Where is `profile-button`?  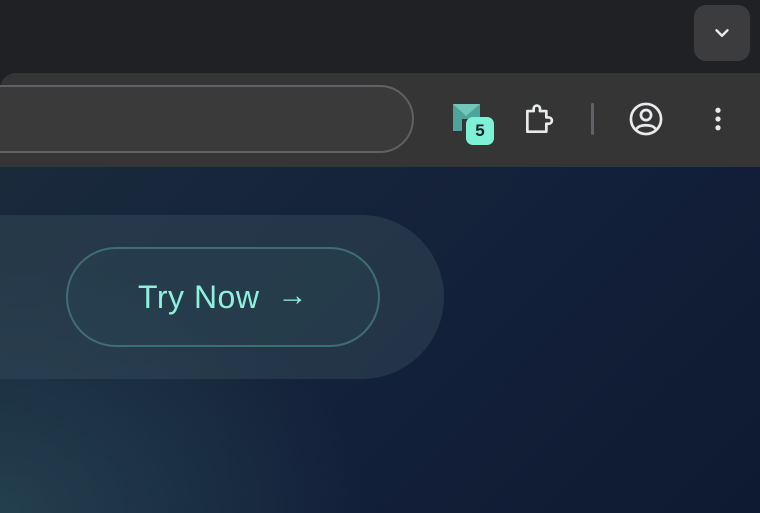 profile-button is located at coordinates (646, 119).